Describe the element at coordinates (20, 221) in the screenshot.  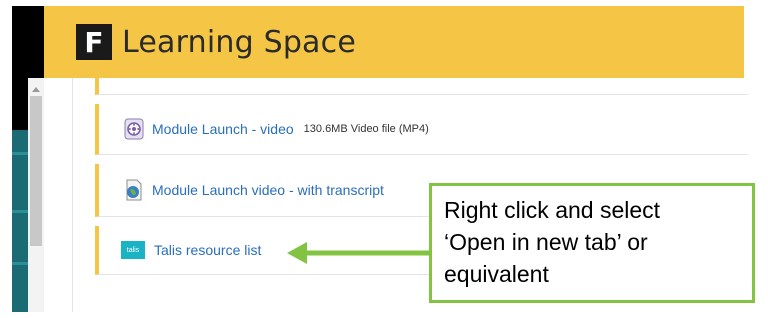
I see `left-teal-panel` at that location.